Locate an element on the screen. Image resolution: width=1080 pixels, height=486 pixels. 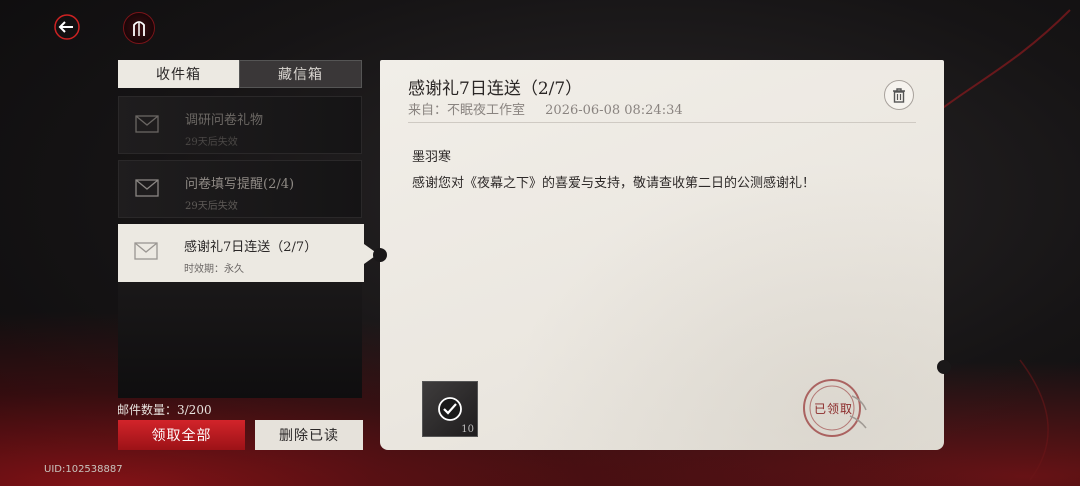
claimed-check-icon is located at coordinates (450, 409).